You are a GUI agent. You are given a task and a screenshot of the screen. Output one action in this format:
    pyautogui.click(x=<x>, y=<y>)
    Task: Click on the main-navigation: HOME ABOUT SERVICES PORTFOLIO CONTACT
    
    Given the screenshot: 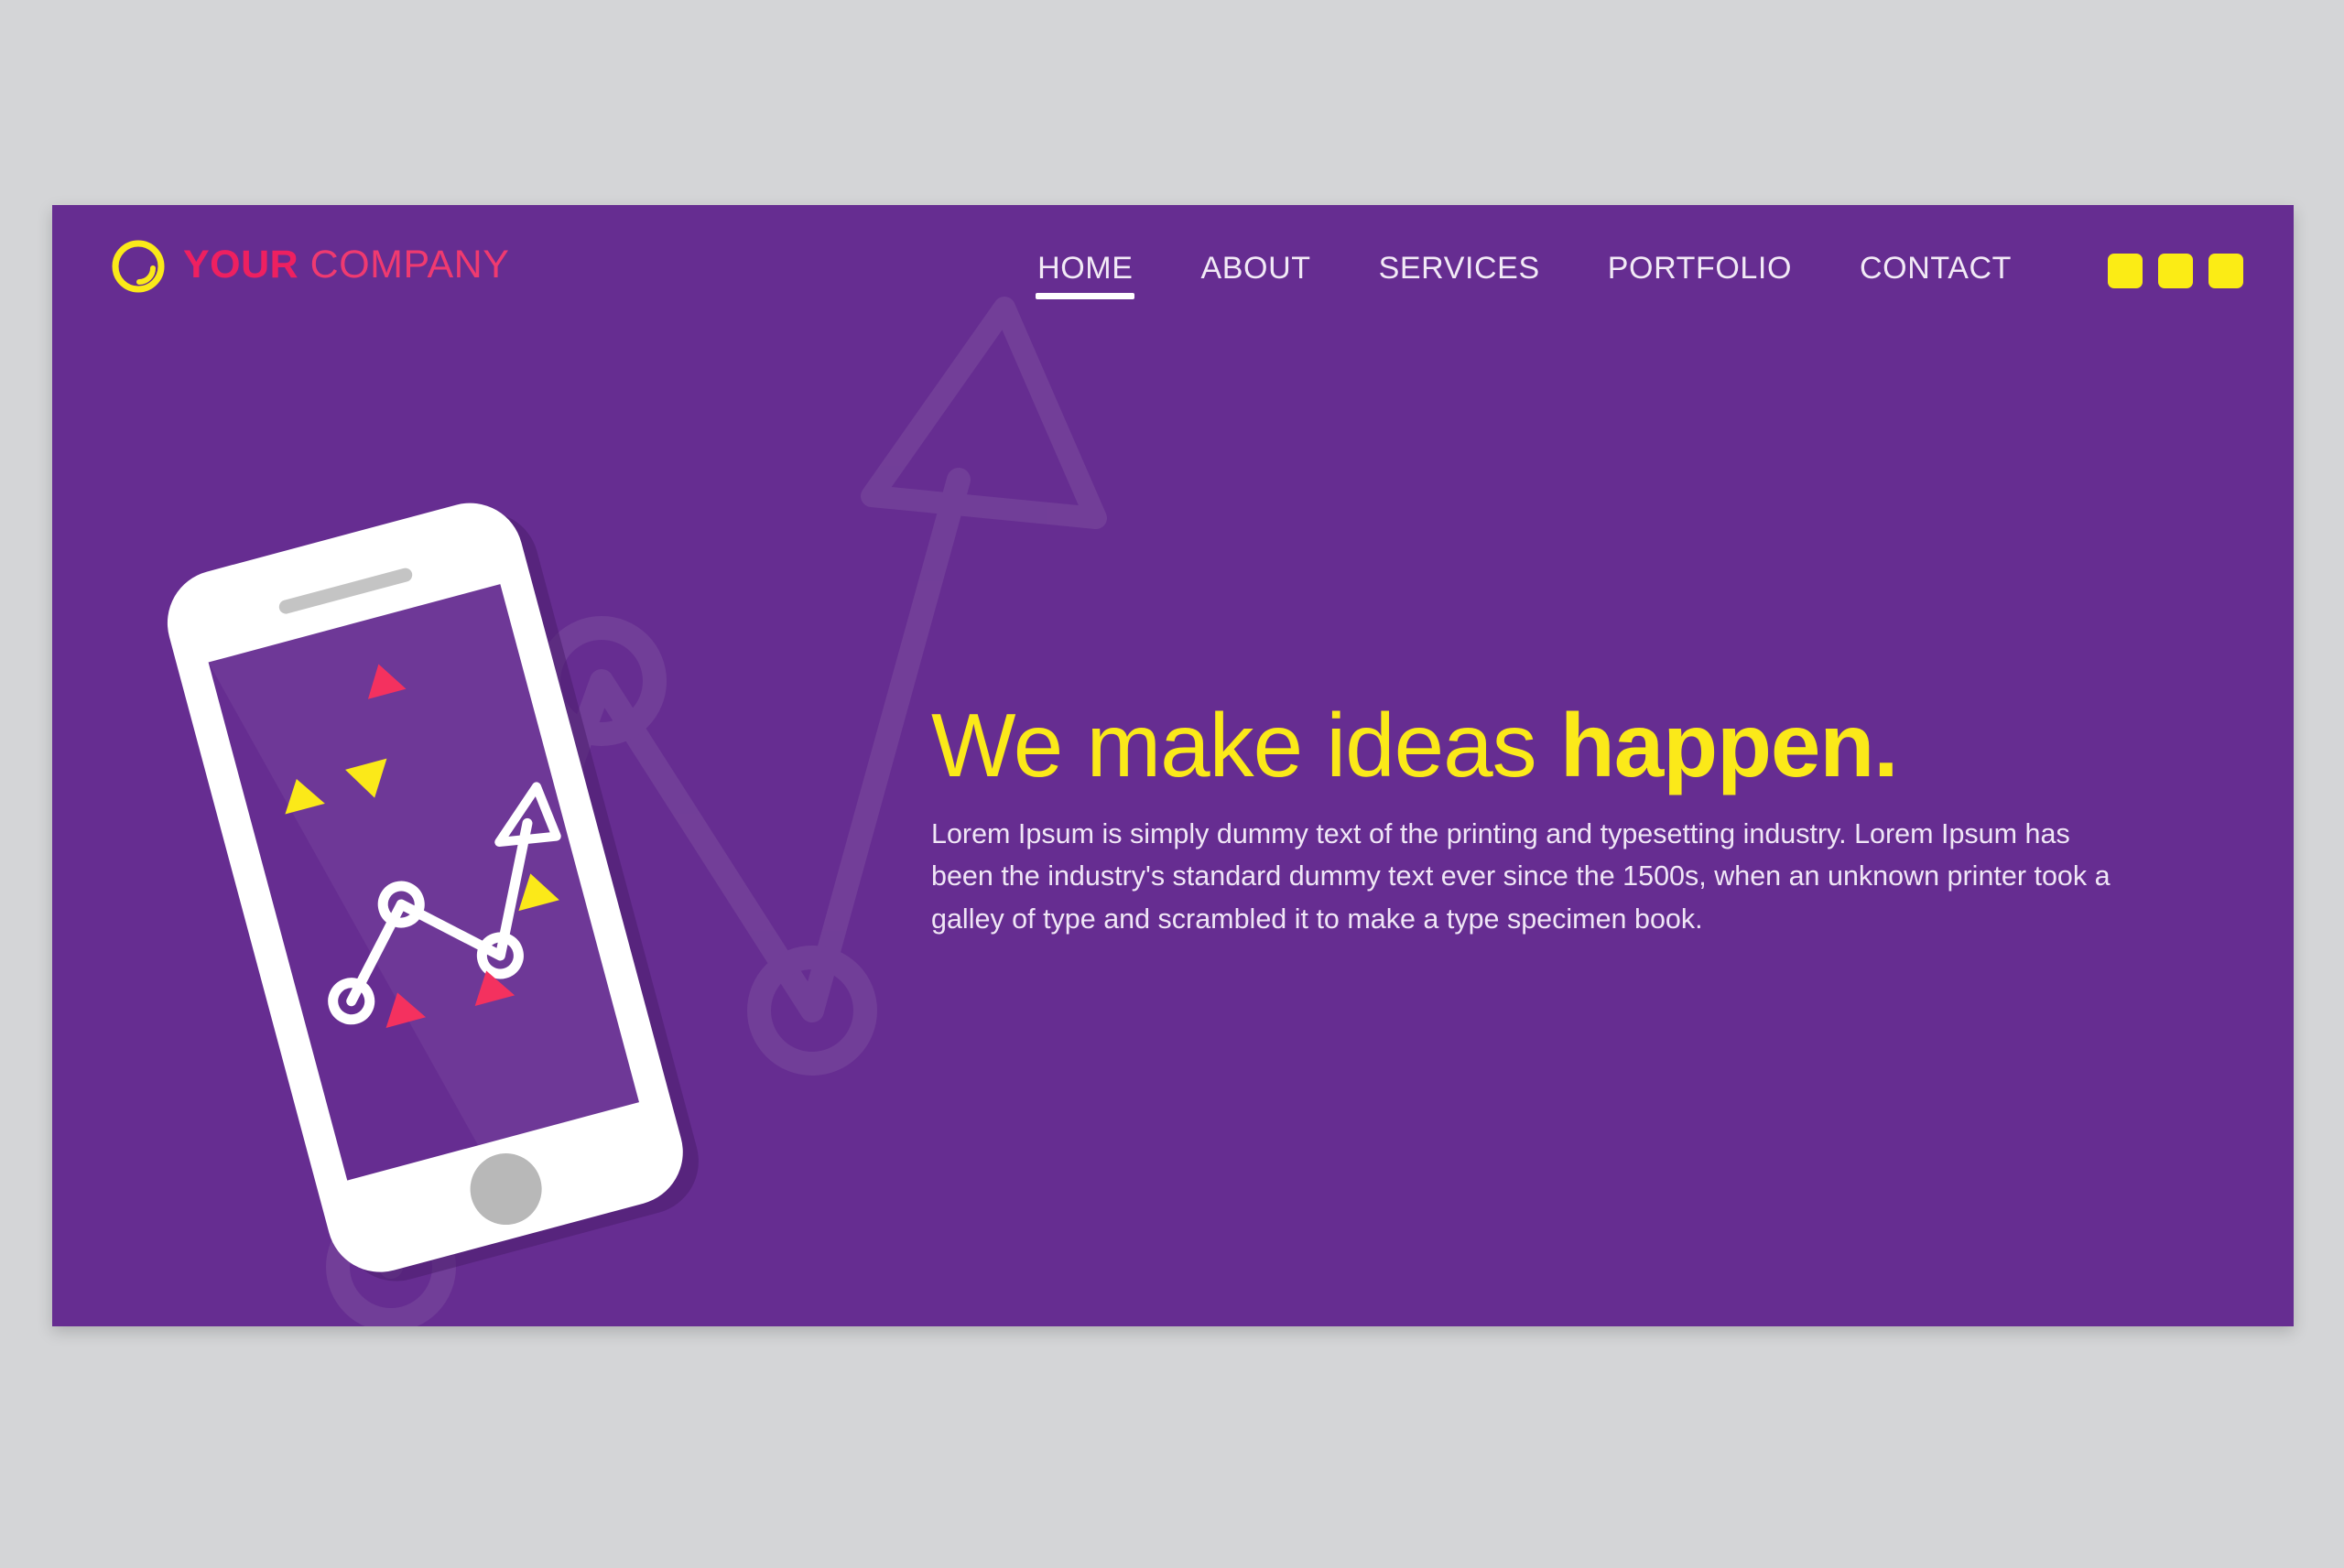 What is the action you would take?
    pyautogui.click(x=1524, y=278)
    